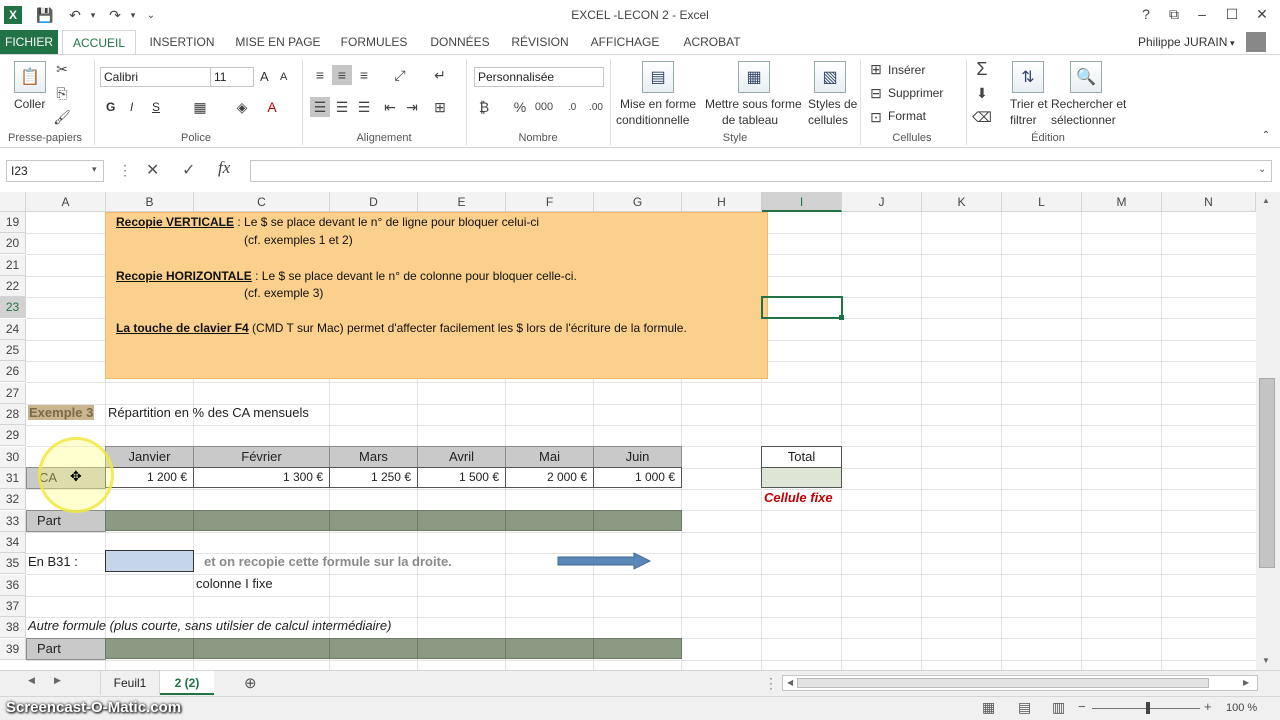  What do you see at coordinates (801, 477) in the screenshot?
I see `total-cell` at bounding box center [801, 477].